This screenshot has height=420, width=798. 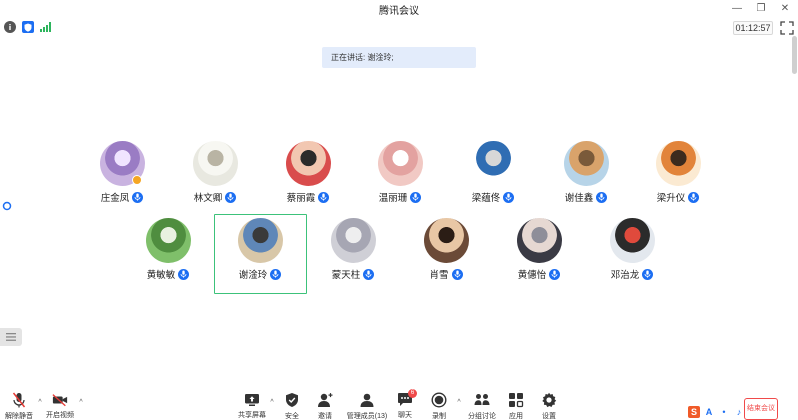 What do you see at coordinates (516, 400) in the screenshot?
I see `apps-grid-icon` at bounding box center [516, 400].